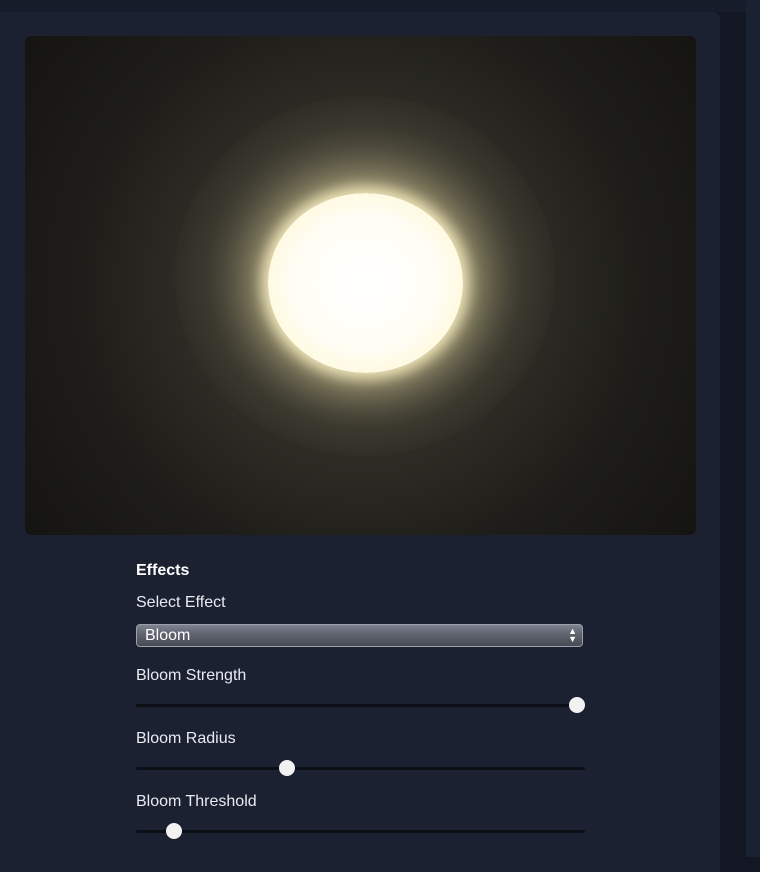  Describe the element at coordinates (196, 801) in the screenshot. I see `bloom-threshold-label: Bloom Threshold` at that location.